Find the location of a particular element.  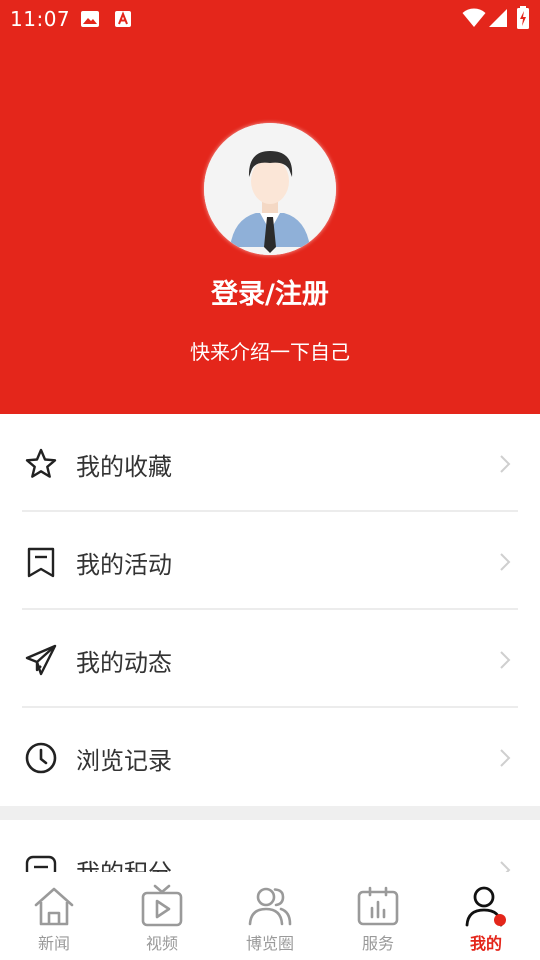

menu-item-label: 我的动态 is located at coordinates (124, 663).